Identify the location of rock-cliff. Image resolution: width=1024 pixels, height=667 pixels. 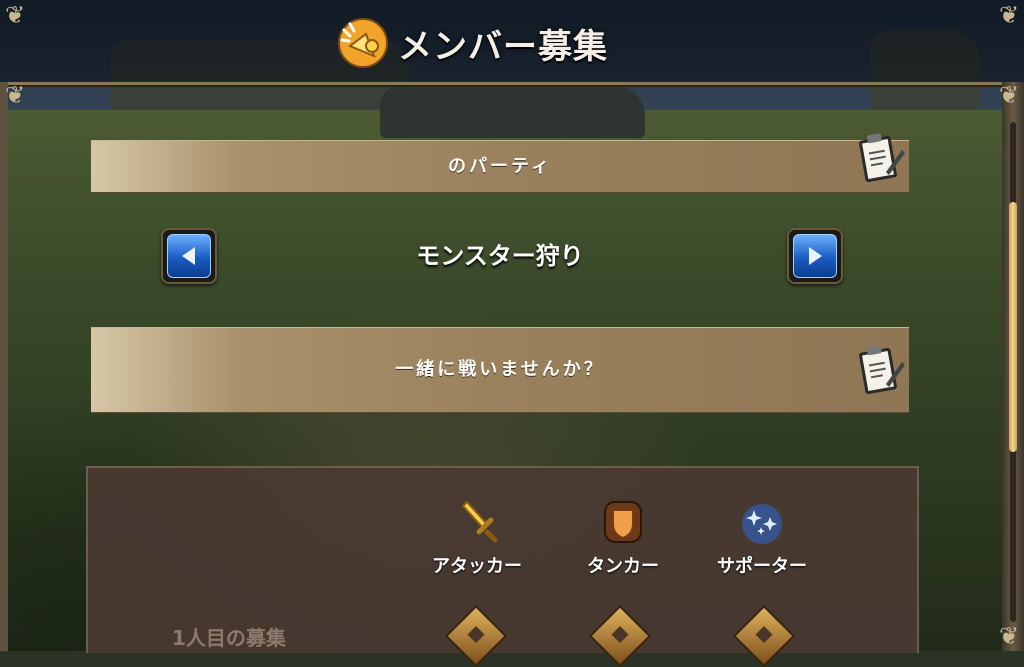
(512, 112).